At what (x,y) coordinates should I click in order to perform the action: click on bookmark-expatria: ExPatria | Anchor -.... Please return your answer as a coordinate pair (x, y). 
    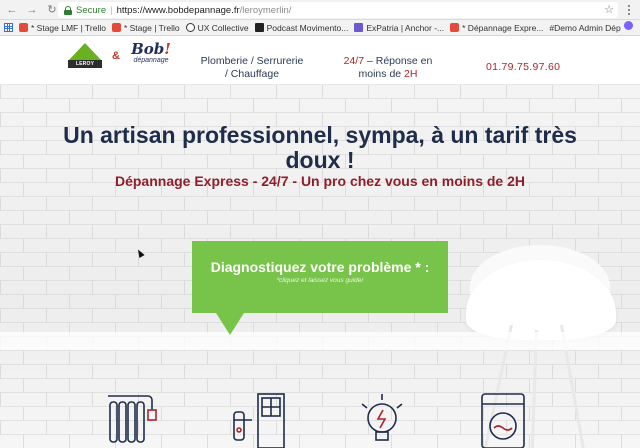
    Looking at the image, I should click on (399, 28).